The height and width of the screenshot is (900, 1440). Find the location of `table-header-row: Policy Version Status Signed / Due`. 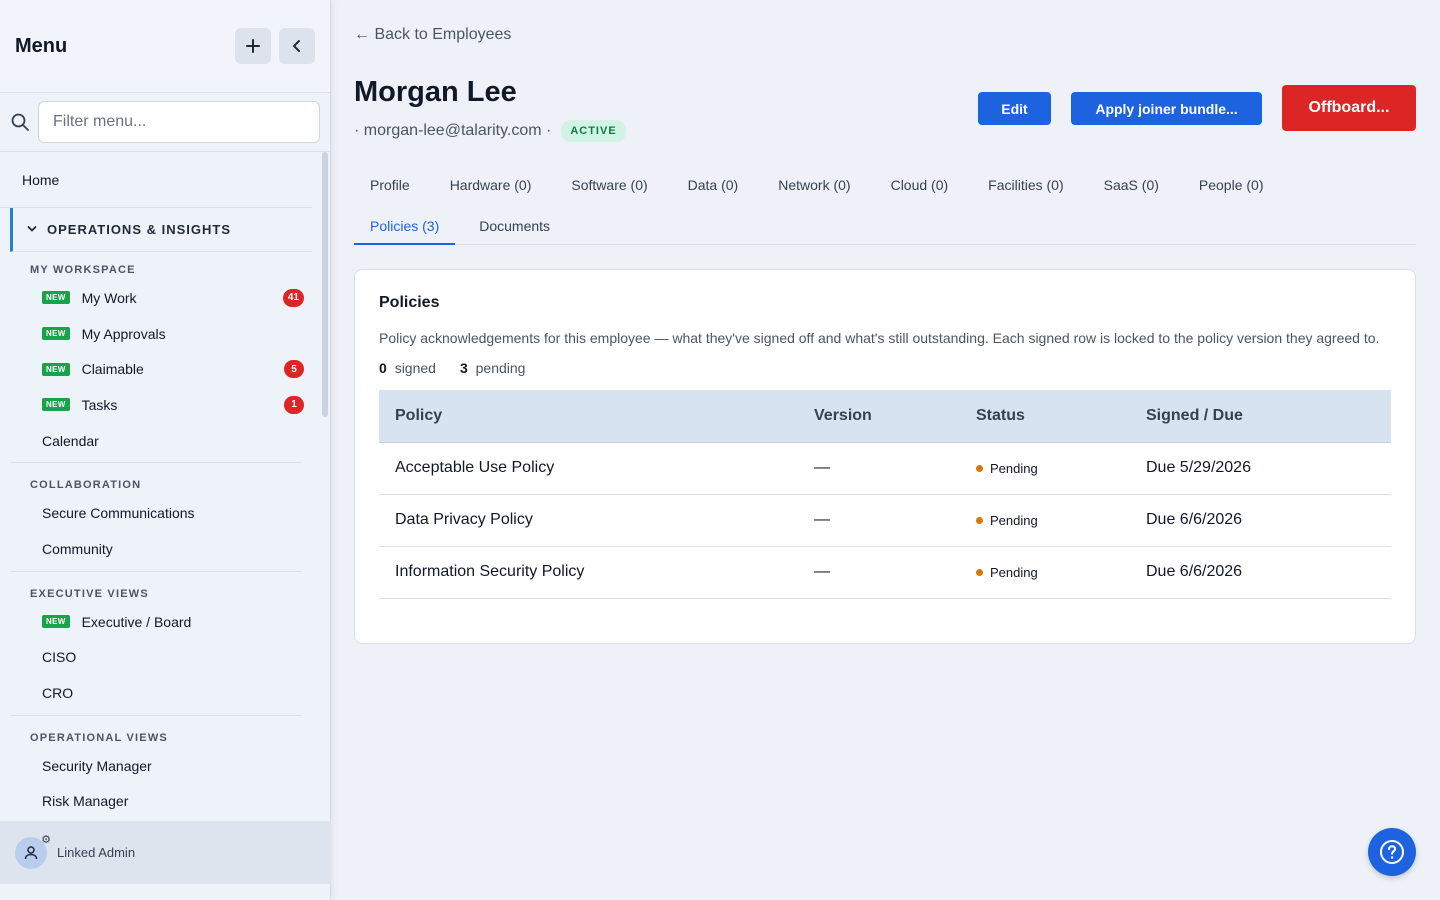

table-header-row: Policy Version Status Signed / Due is located at coordinates (885, 416).